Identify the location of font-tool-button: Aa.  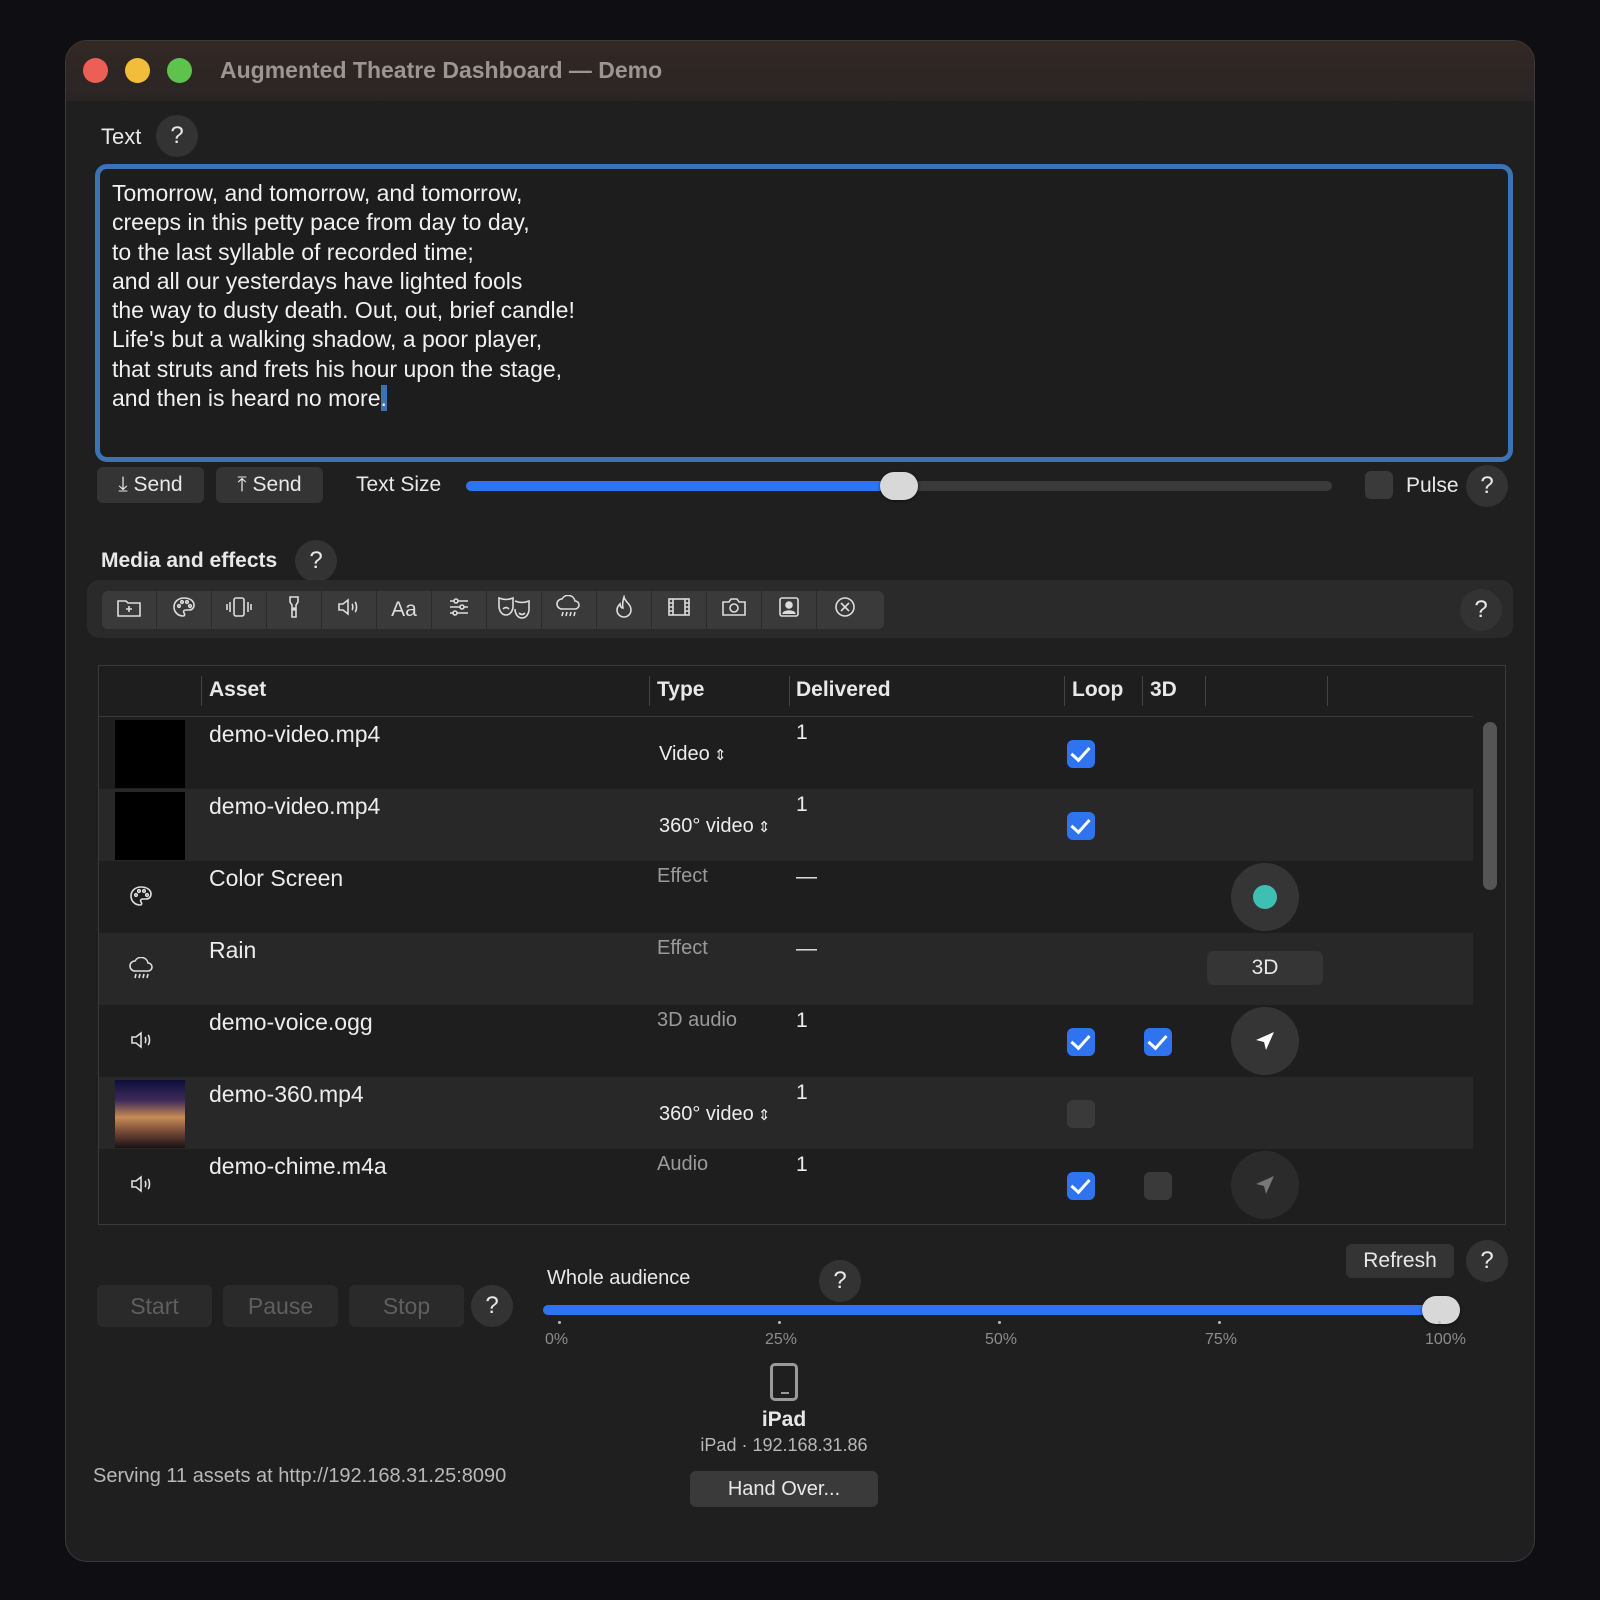
(404, 610).